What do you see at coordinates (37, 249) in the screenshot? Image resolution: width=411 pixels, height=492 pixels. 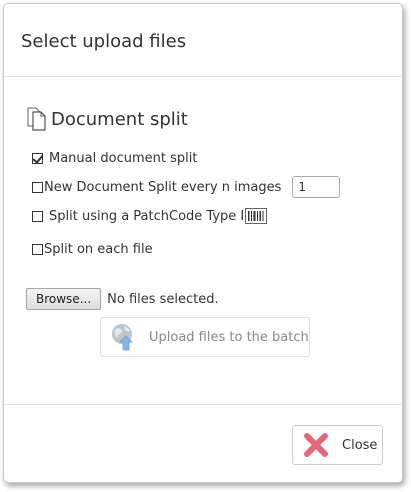 I see `each-file-checkbox` at bounding box center [37, 249].